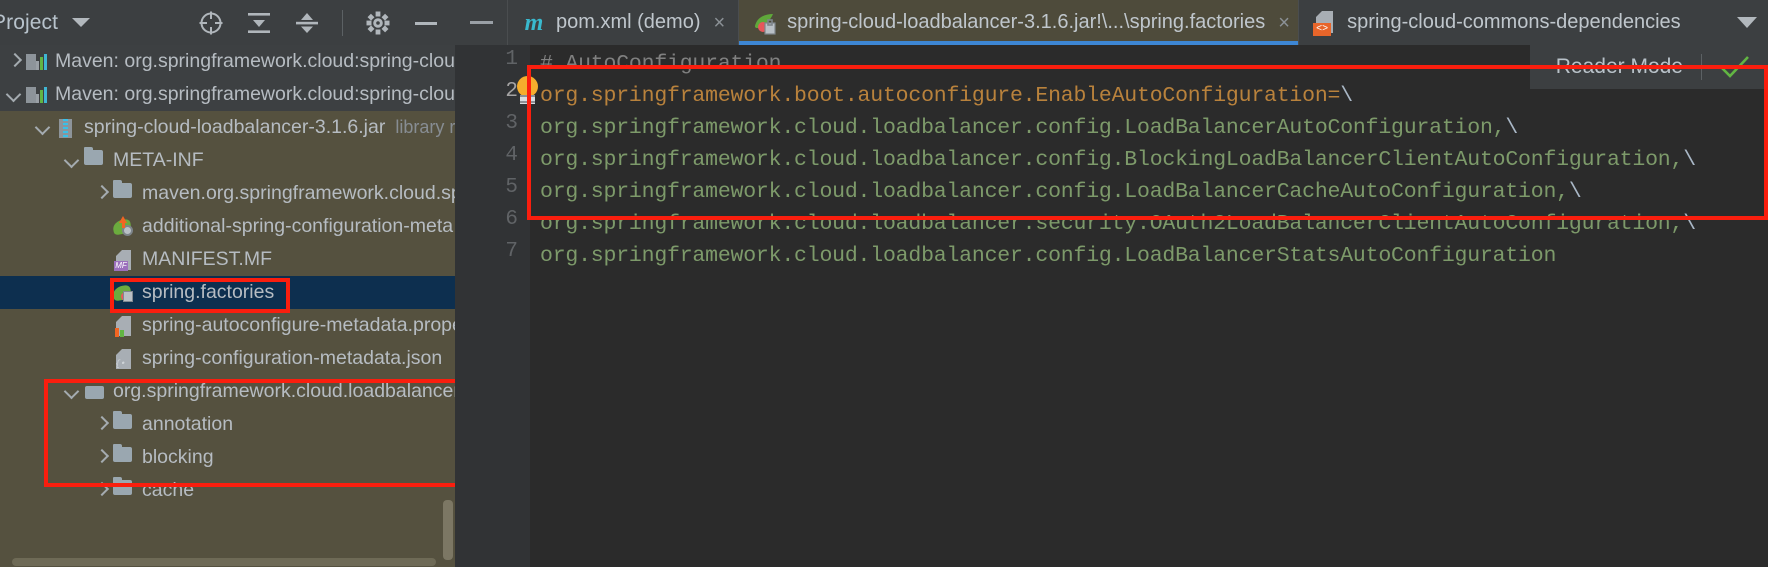  Describe the element at coordinates (298, 226) in the screenshot. I see `tree-node-label: additional-spring-configuration-meta` at that location.